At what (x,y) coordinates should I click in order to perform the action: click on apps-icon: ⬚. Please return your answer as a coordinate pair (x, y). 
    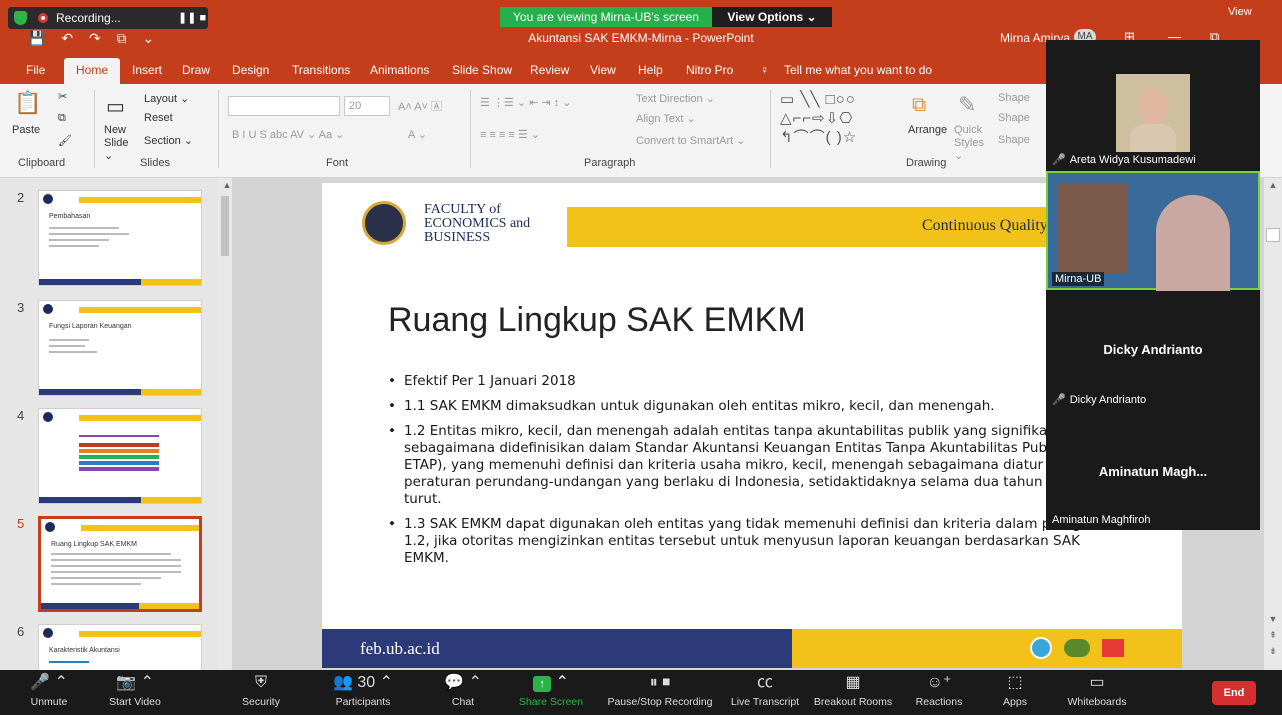
    Looking at the image, I should click on (1015, 682).